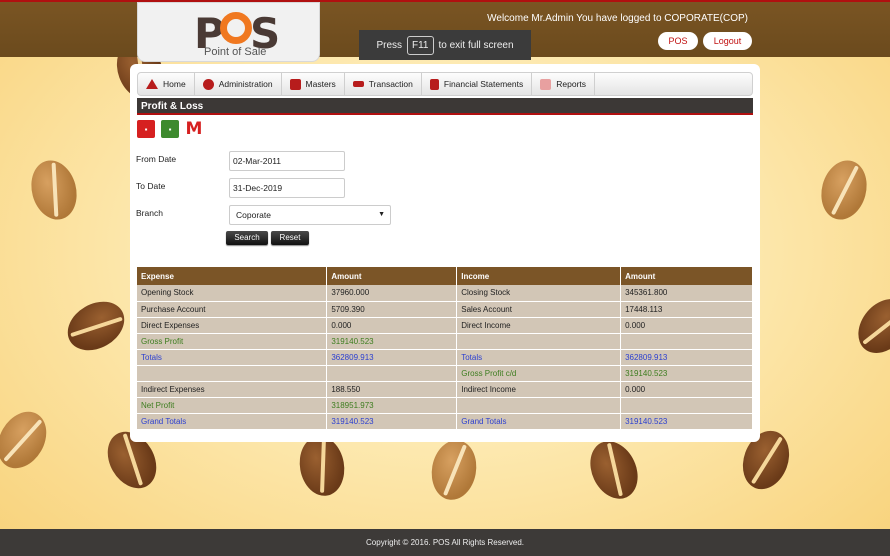 Image resolution: width=890 pixels, height=556 pixels. Describe the element at coordinates (445, 106) in the screenshot. I see `page-title: Profit & Loss` at that location.